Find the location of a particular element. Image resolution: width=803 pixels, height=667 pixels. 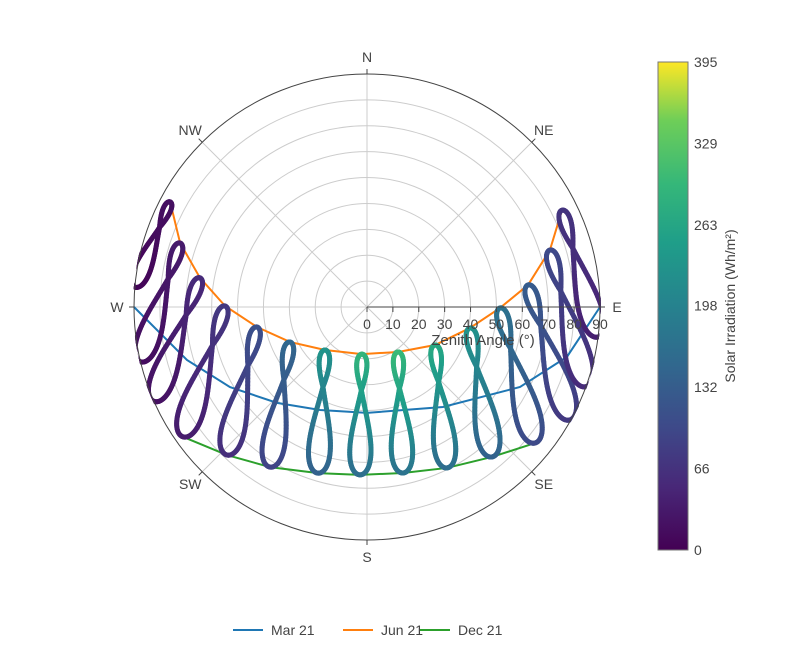

angular-label-se: SE is located at coordinates (543, 484).